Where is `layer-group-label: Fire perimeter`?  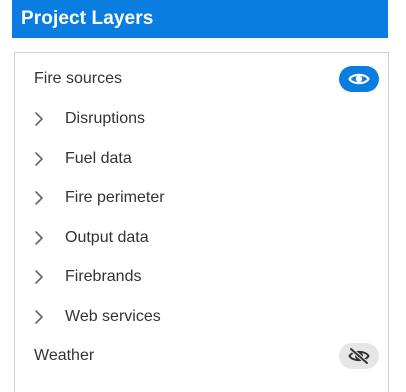 layer-group-label: Fire perimeter is located at coordinates (115, 197).